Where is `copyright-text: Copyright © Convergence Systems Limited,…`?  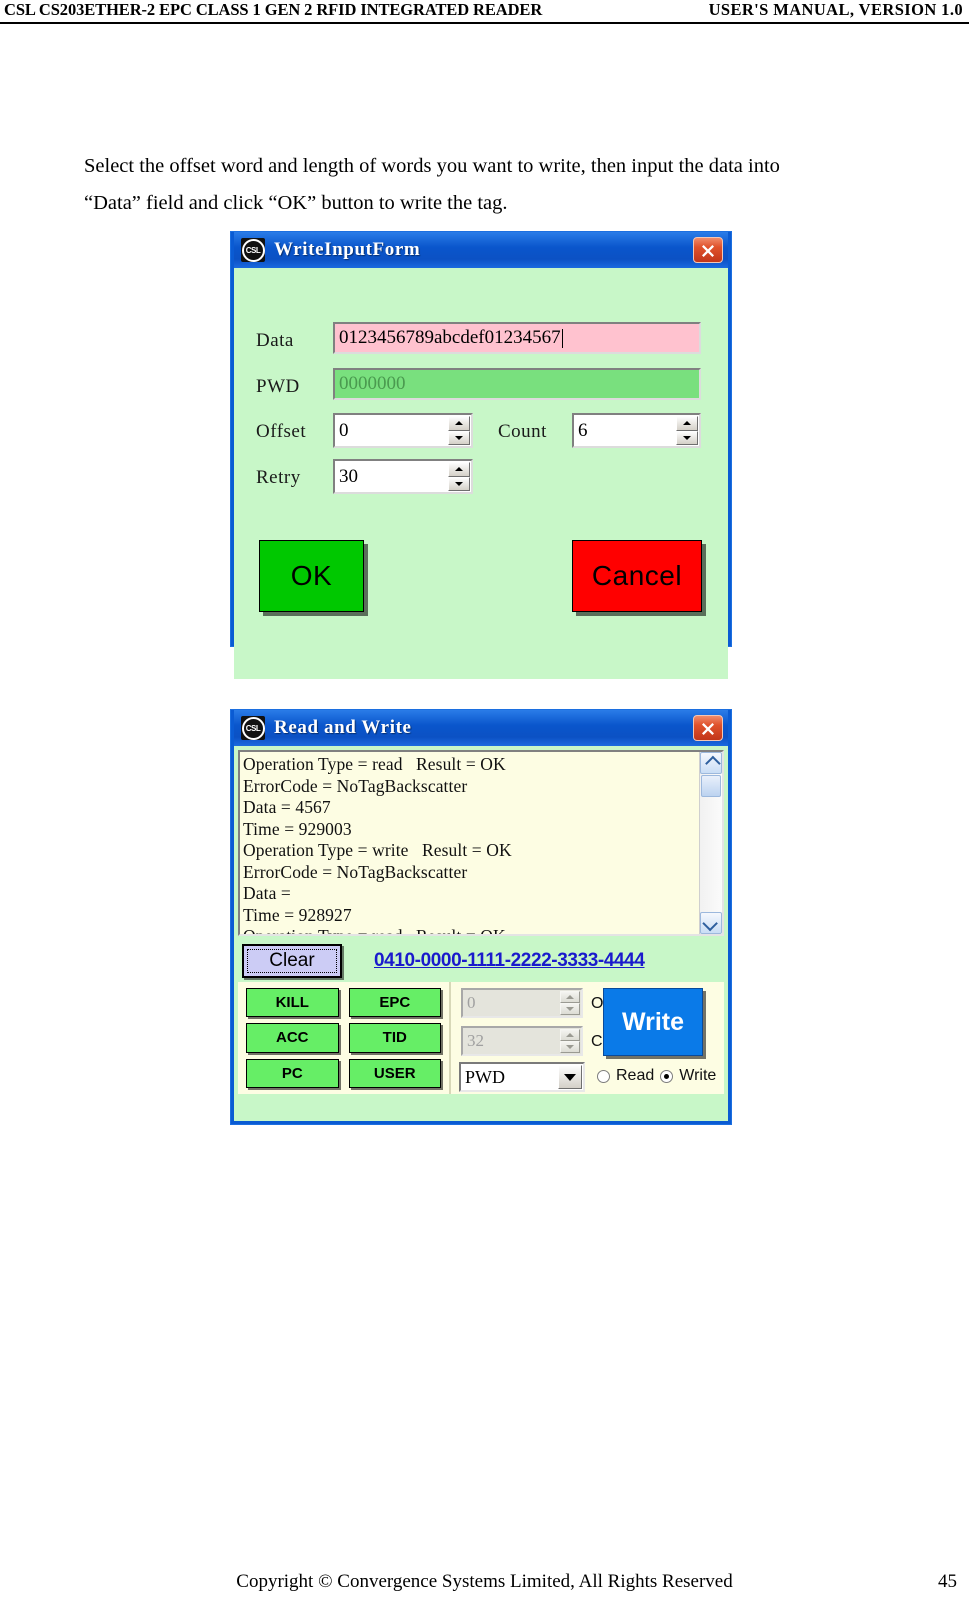
copyright-text: Copyright © Convergence Systems Limited,… is located at coordinates (484, 1581).